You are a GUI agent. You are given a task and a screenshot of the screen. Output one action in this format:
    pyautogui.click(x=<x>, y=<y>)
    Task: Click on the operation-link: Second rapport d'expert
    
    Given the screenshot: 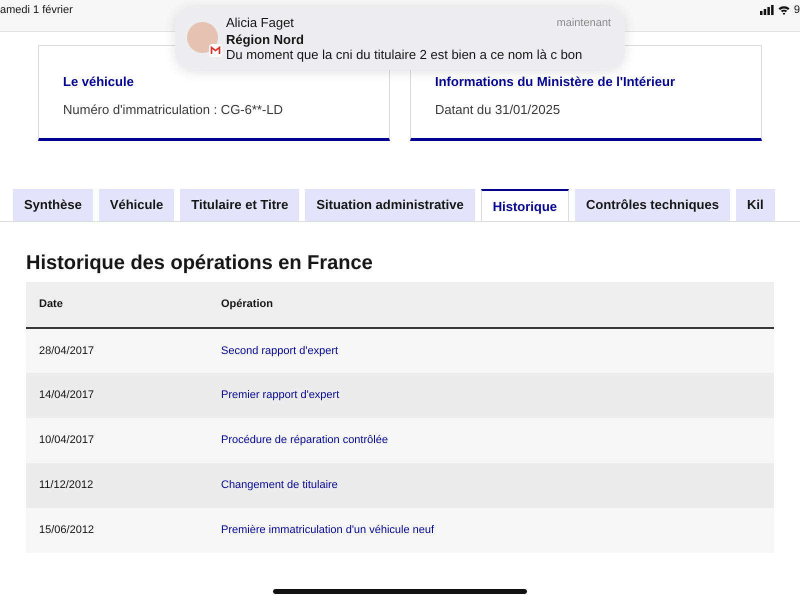 What is the action you would take?
    pyautogui.click(x=279, y=350)
    